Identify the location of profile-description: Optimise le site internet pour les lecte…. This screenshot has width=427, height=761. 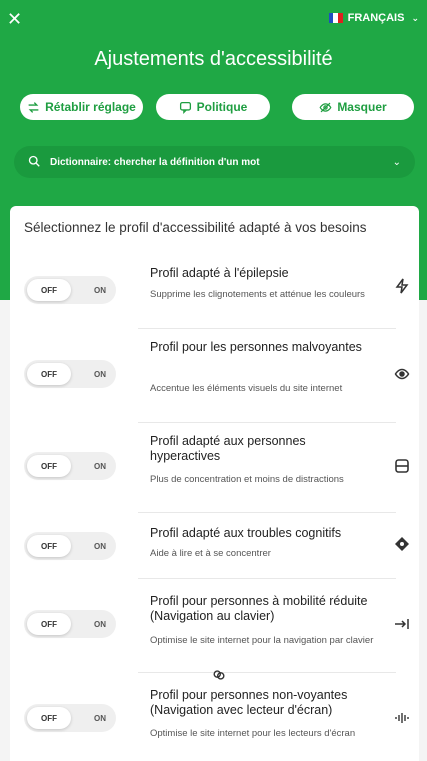
(253, 733).